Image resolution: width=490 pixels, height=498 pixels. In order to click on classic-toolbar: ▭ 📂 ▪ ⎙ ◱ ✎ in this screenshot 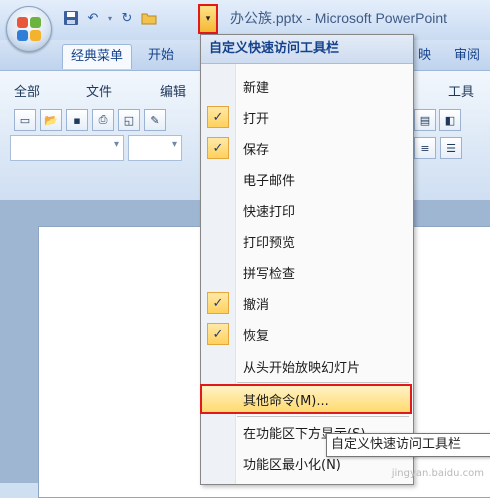, I will do `click(90, 120)`.